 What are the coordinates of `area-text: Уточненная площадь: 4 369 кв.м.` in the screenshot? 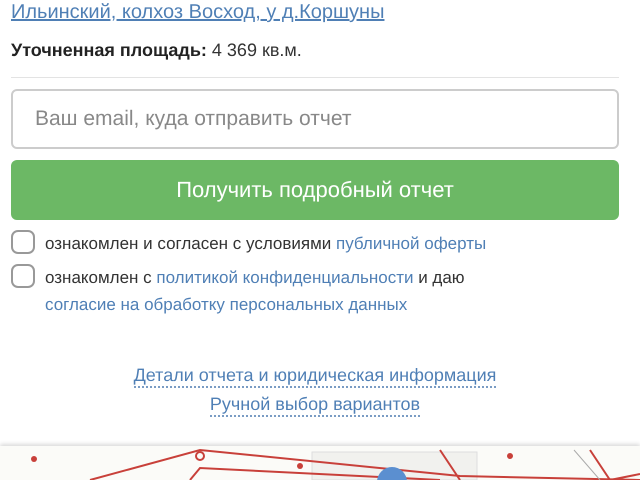 It's located at (157, 50).